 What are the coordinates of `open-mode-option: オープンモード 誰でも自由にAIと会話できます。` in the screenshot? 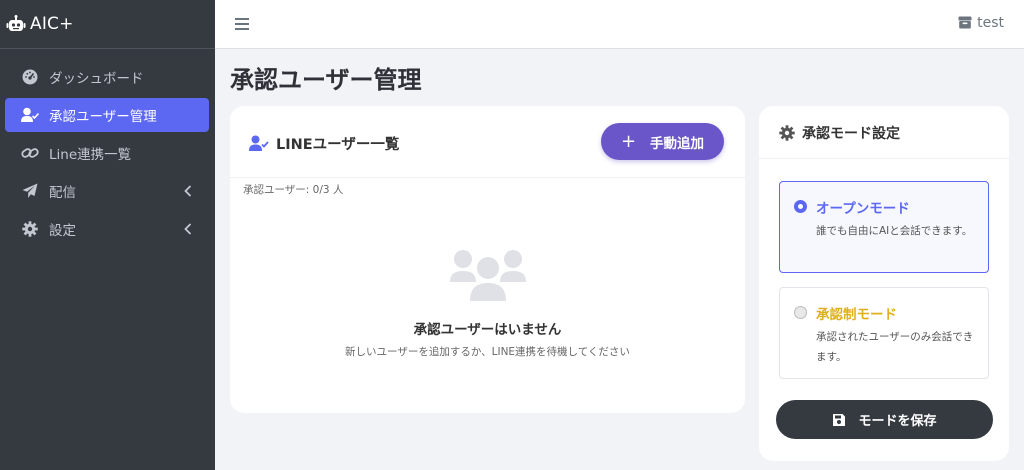 It's located at (884, 227).